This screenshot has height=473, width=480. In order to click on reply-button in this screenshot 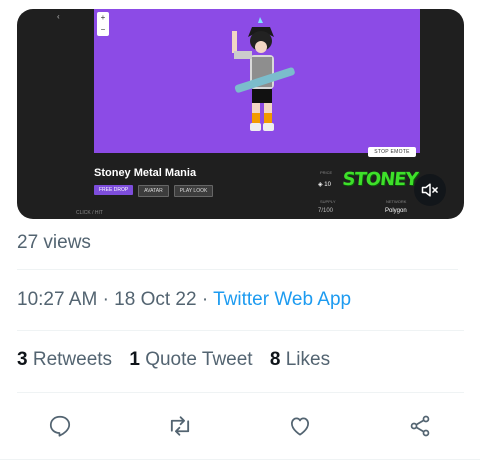, I will do `click(60, 426)`.